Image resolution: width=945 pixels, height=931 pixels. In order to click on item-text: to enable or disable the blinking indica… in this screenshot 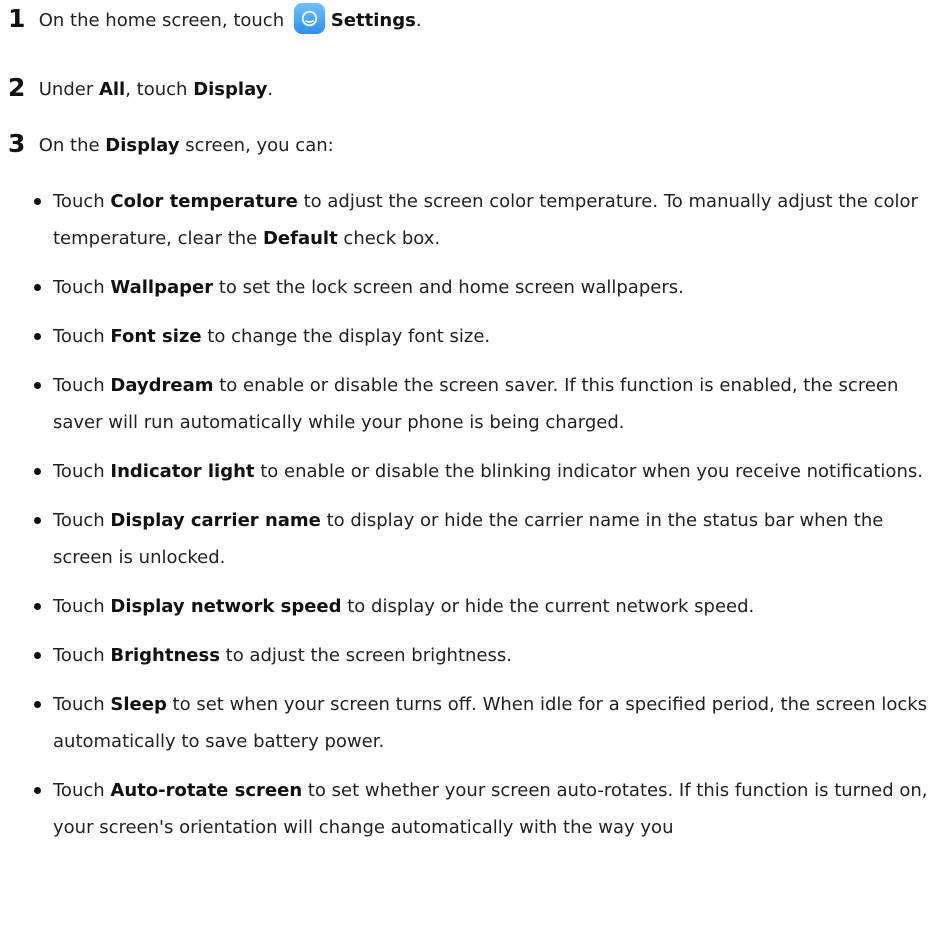, I will do `click(588, 471)`.